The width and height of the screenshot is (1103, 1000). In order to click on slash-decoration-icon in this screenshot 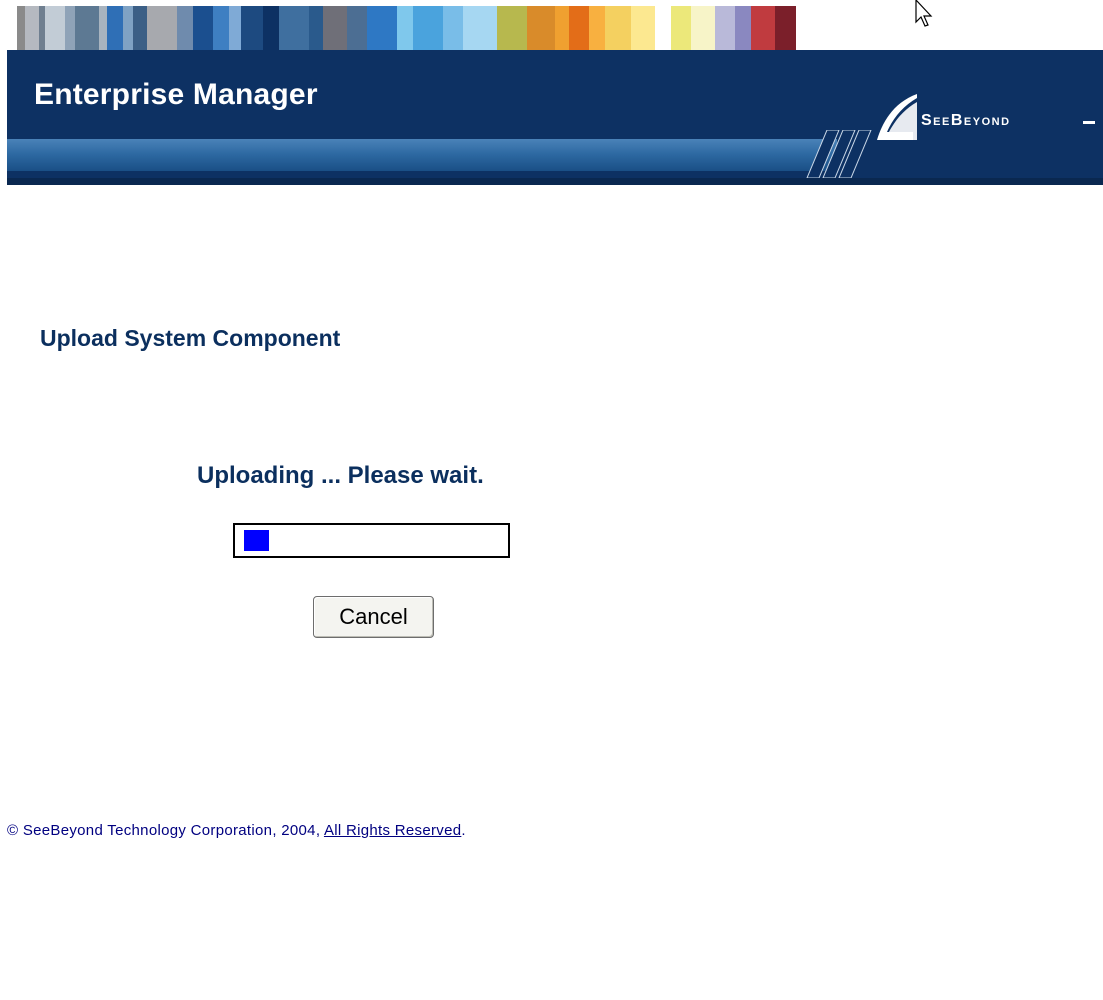, I will do `click(839, 154)`.